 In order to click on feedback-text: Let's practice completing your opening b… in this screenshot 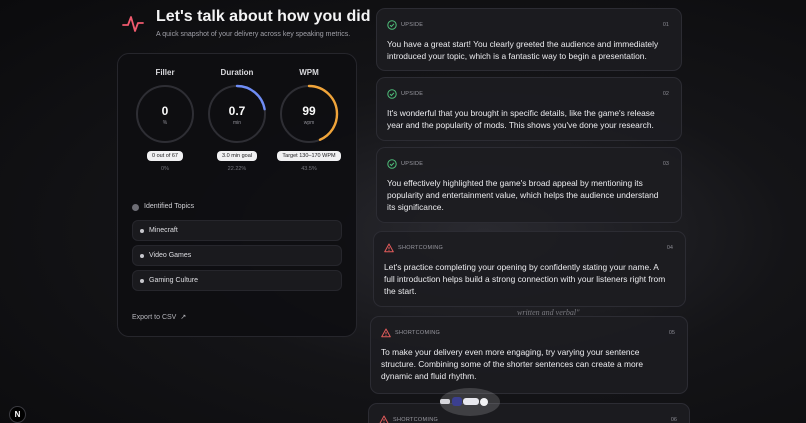, I will do `click(525, 279)`.